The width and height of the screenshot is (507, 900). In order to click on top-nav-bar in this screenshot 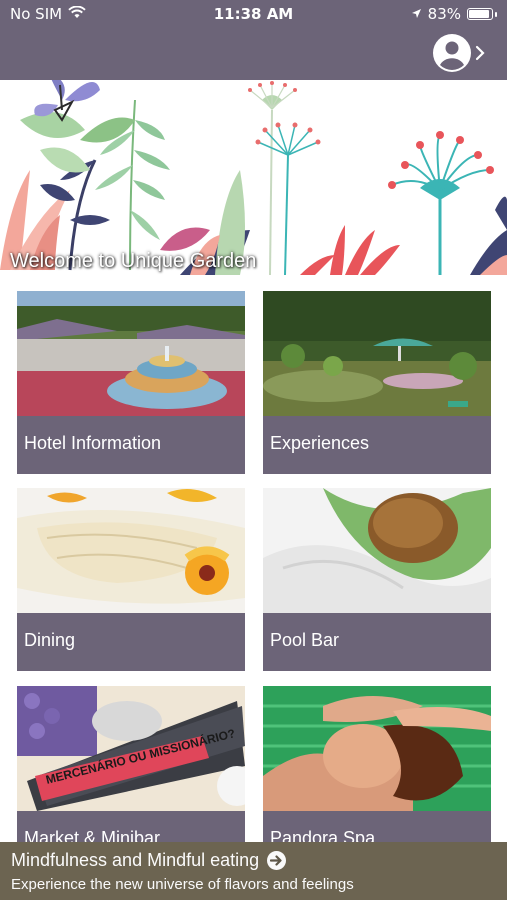, I will do `click(253, 54)`.